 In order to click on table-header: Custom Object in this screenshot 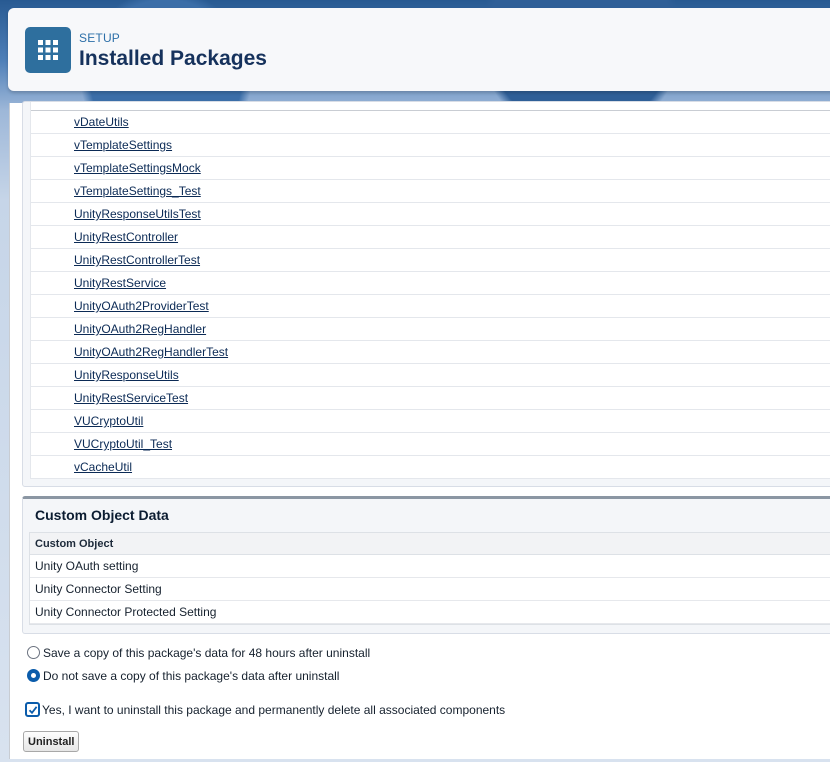, I will do `click(430, 544)`.